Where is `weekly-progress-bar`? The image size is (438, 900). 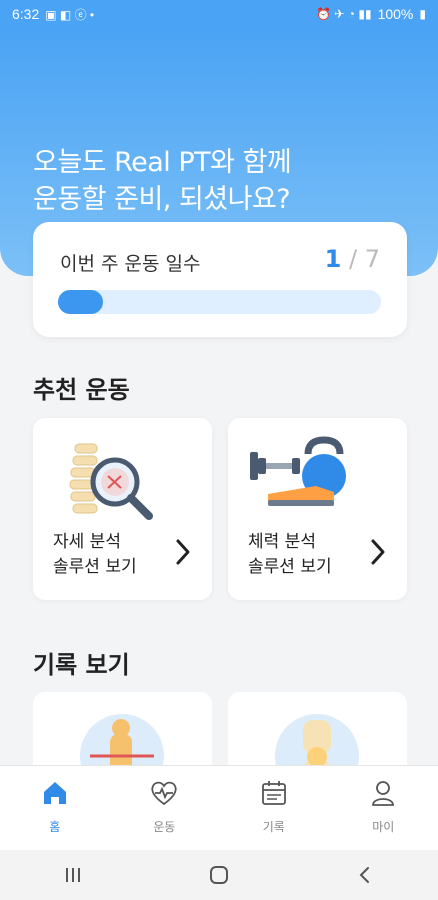 weekly-progress-bar is located at coordinates (219, 302).